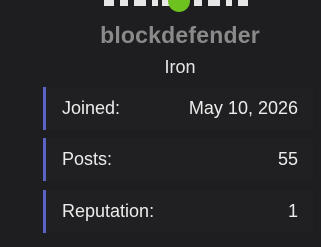 This screenshot has width=321, height=247. I want to click on stat-value-joined: May 10, 2026, so click(243, 108).